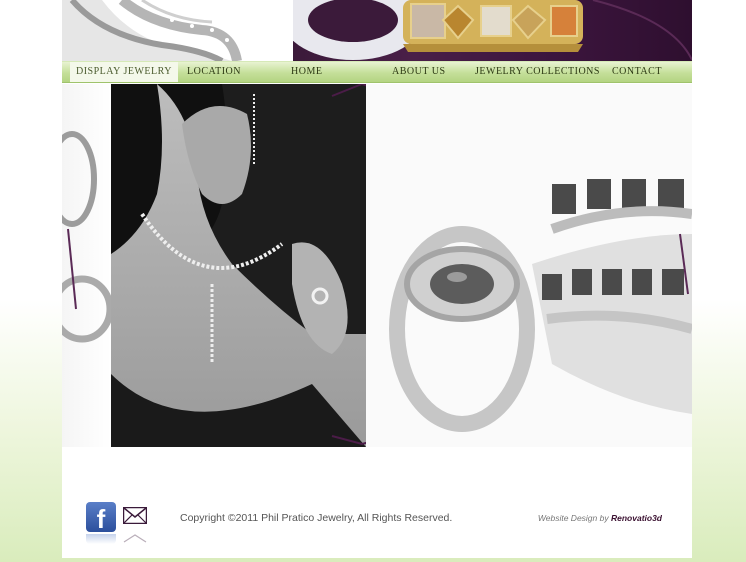 This screenshot has width=746, height=562. I want to click on designer-link: Renovatio3d, so click(636, 518).